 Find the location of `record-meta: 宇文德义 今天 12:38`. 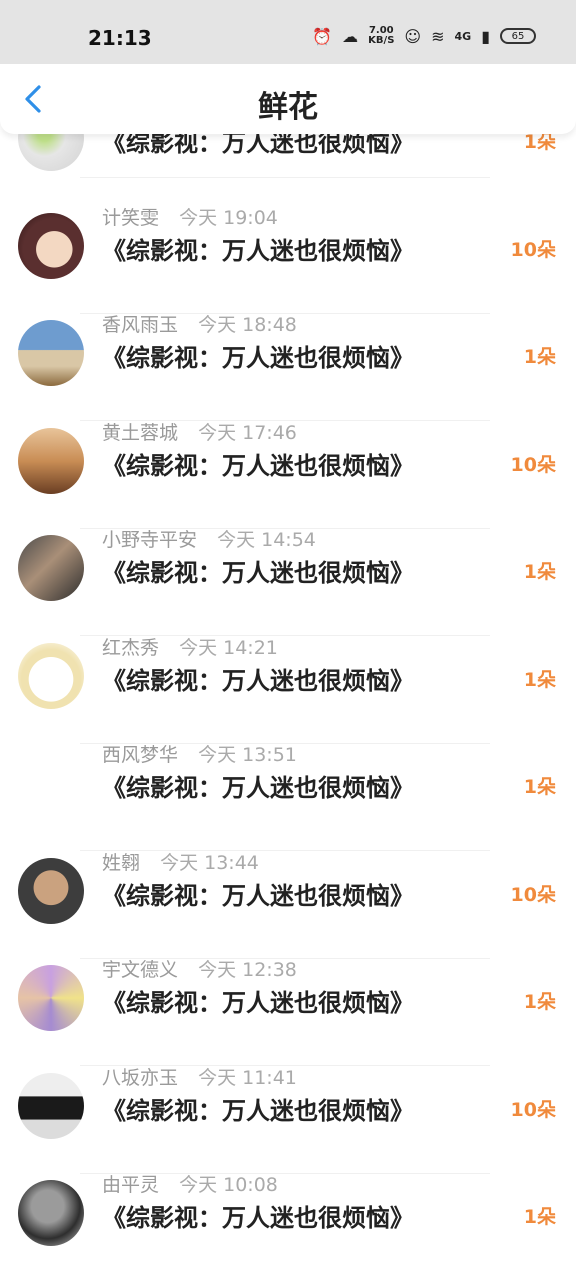

record-meta: 宇文德义 今天 12:38 is located at coordinates (199, 968).